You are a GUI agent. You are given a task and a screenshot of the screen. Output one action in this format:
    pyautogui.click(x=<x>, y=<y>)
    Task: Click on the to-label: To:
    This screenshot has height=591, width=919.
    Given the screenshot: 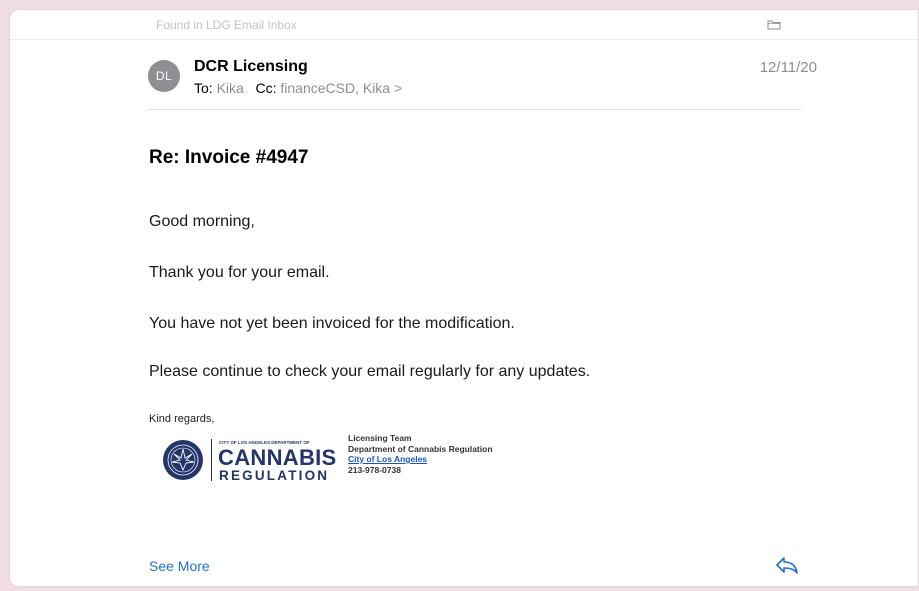 What is the action you would take?
    pyautogui.click(x=203, y=88)
    